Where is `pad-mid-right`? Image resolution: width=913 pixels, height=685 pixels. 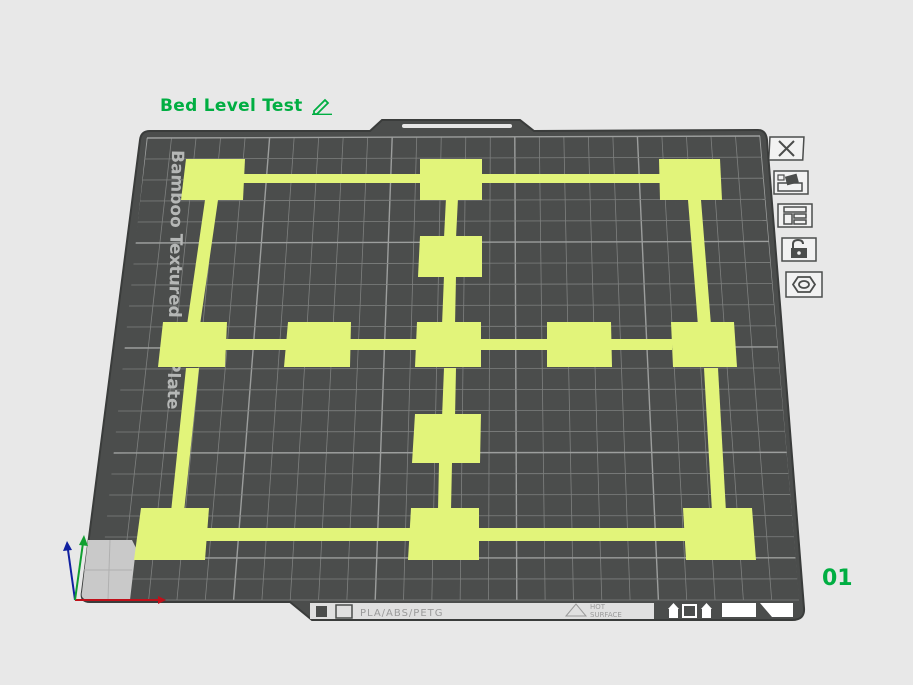
pad-mid-right is located at coordinates (704, 344).